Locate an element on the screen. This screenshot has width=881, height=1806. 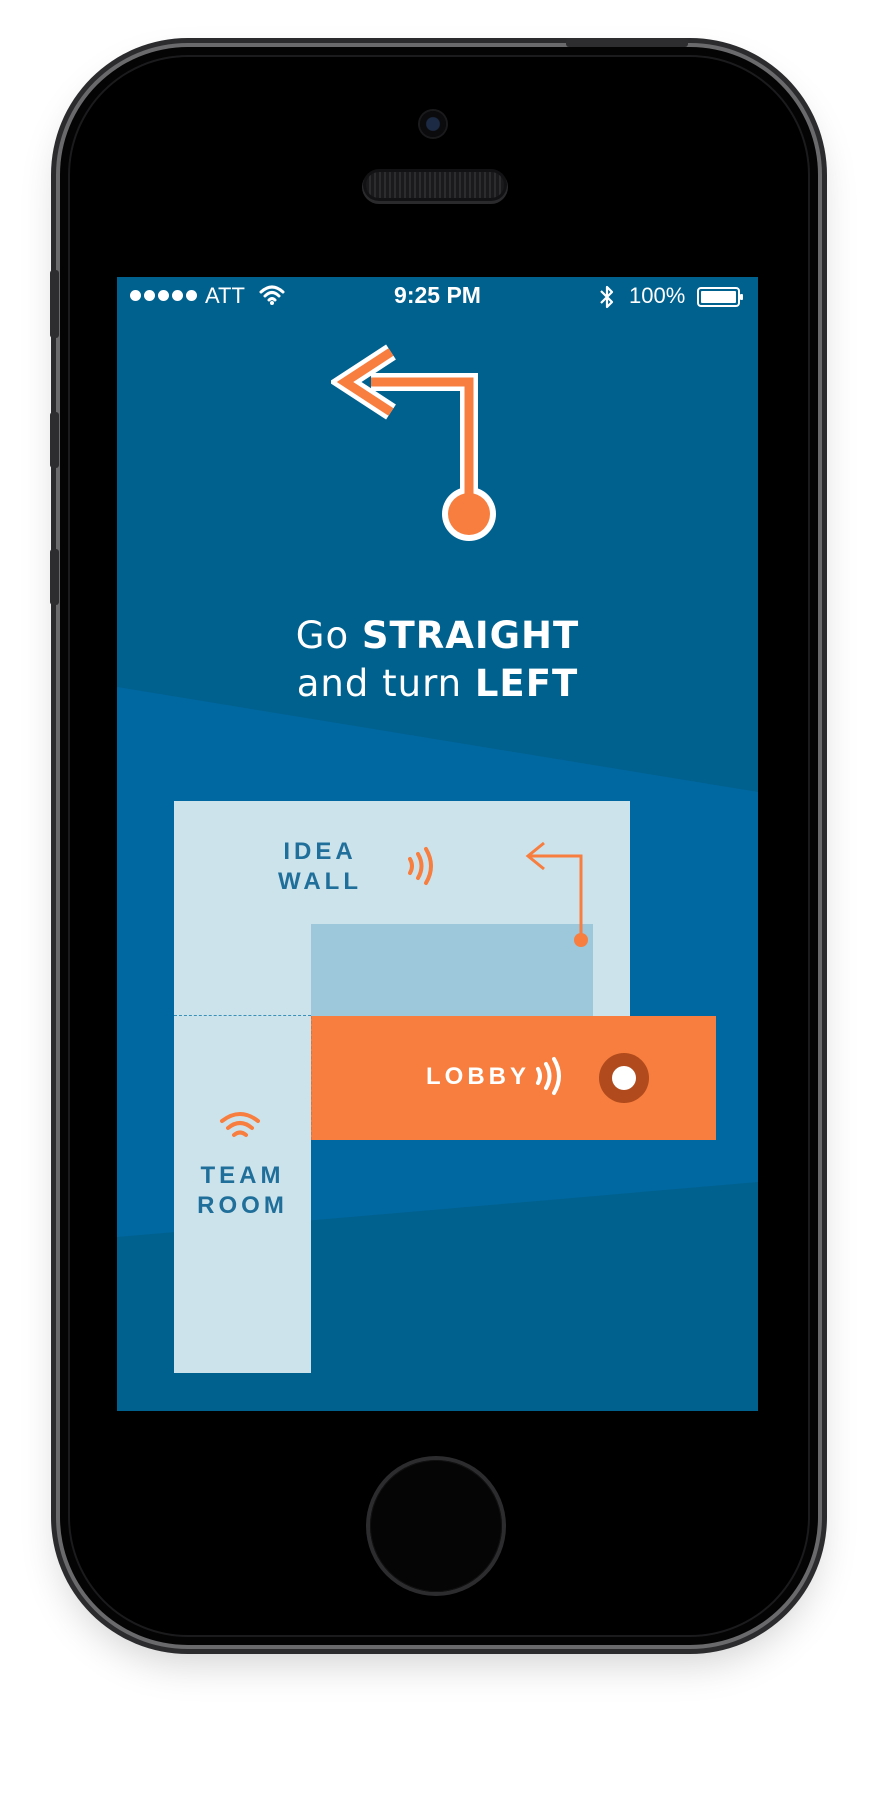
direction-instruction: Go STRAIGHT and turn LEFT is located at coordinates (437, 660).